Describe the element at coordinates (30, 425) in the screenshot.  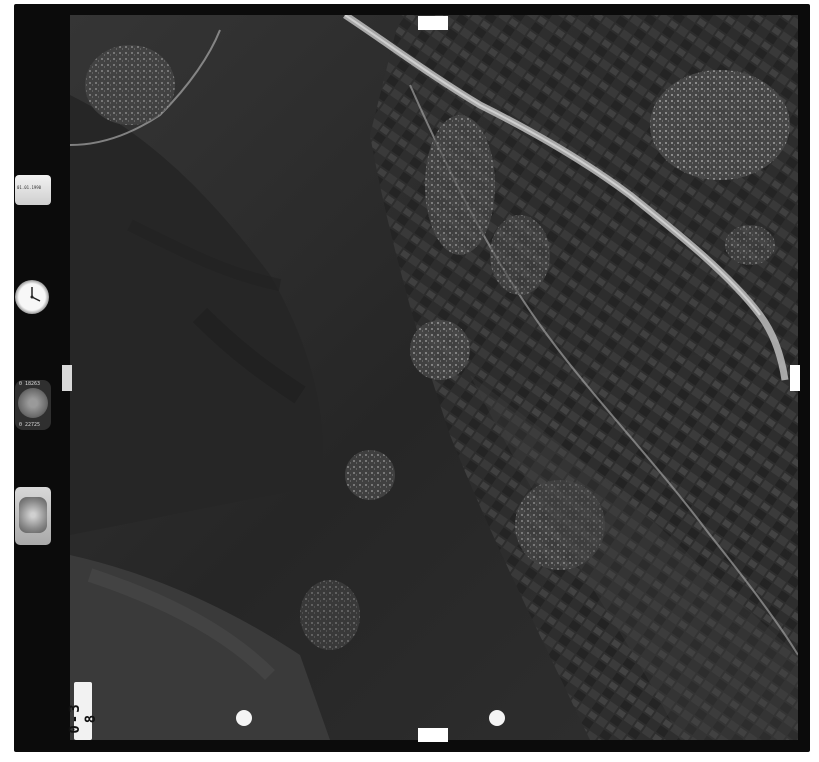
I see `altimeter-bottom-label: 0 22725` at that location.